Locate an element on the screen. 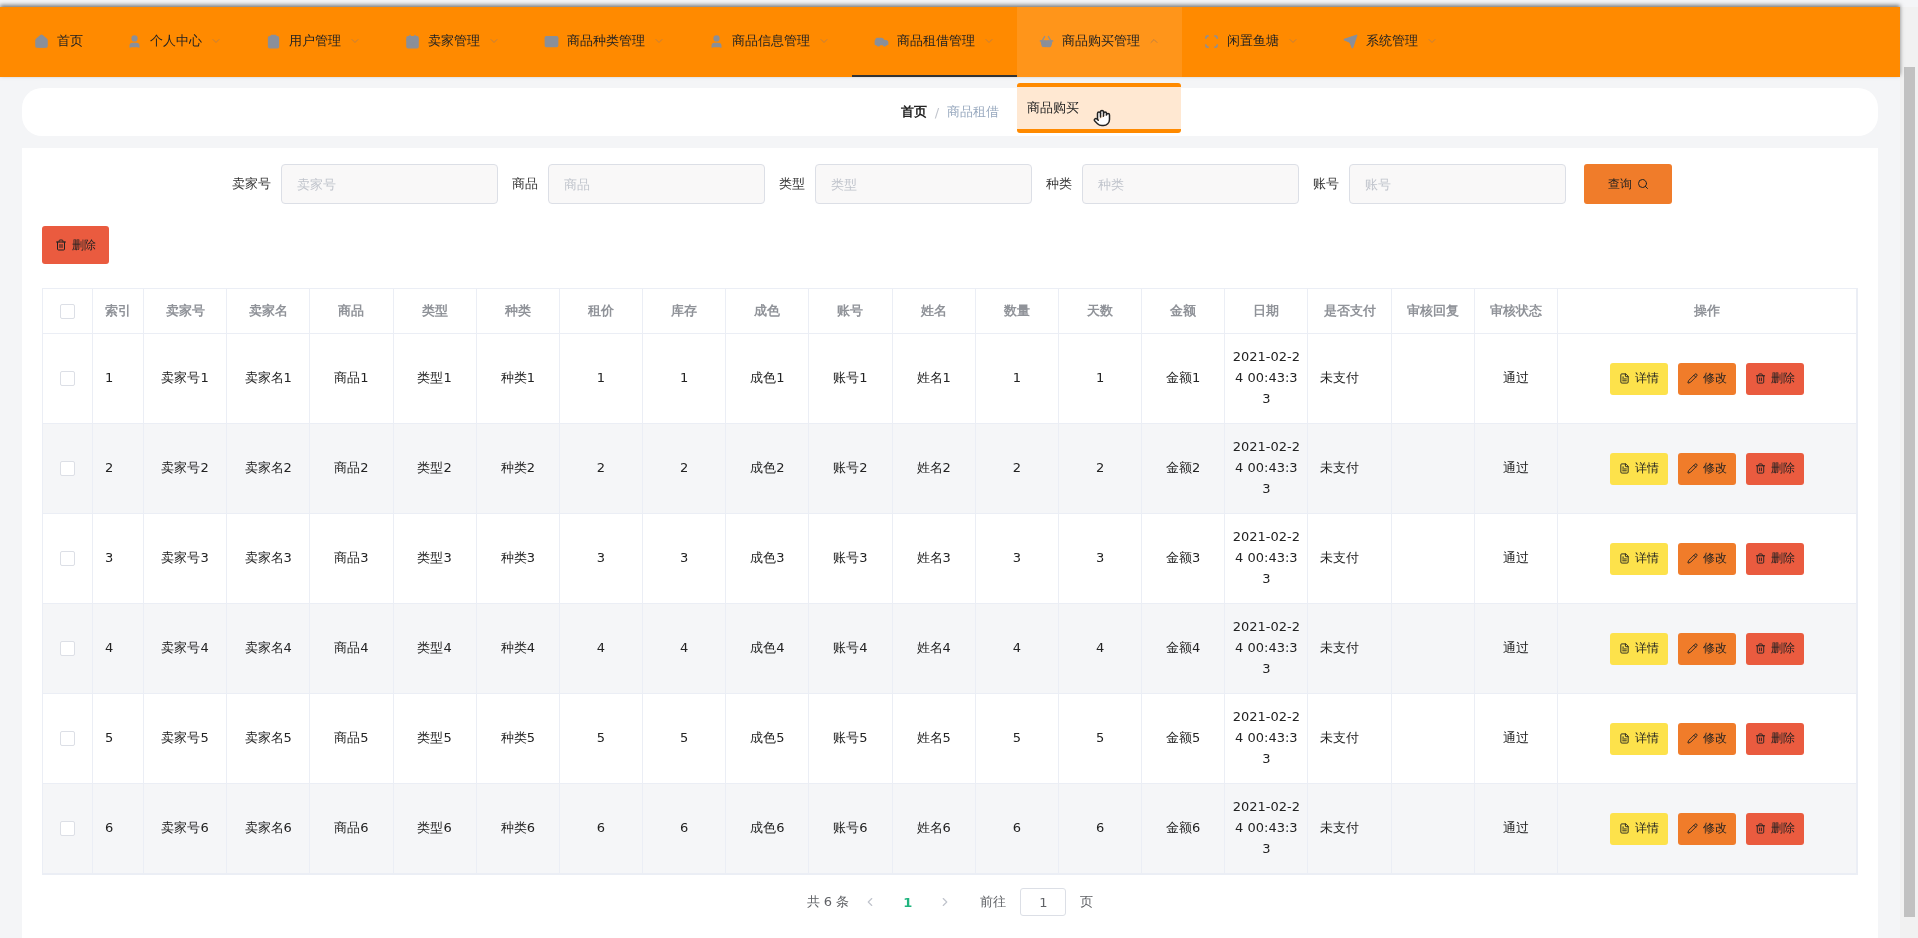 This screenshot has width=1918, height=938. table-cell: 金额3 is located at coordinates (1184, 559).